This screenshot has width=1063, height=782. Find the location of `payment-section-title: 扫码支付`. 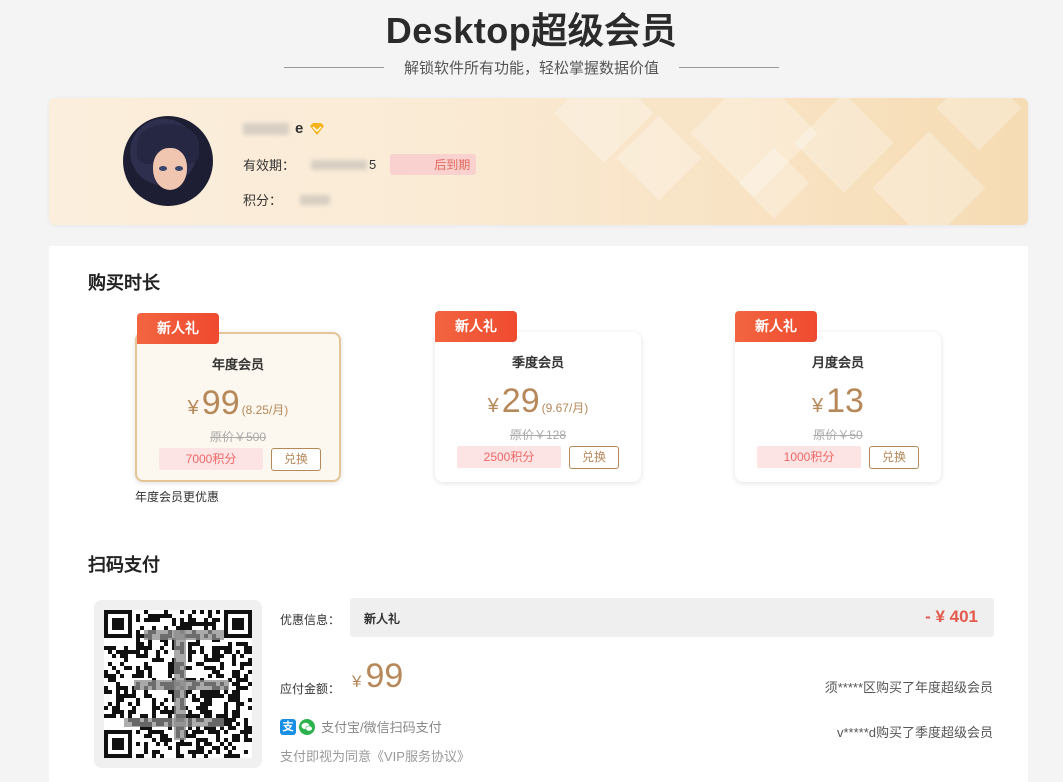

payment-section-title: 扫码支付 is located at coordinates (124, 565).